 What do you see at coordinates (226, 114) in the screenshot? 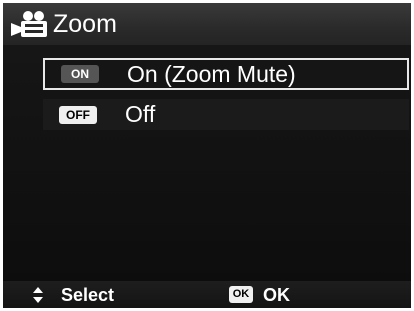
I see `option-off: OFF Off` at bounding box center [226, 114].